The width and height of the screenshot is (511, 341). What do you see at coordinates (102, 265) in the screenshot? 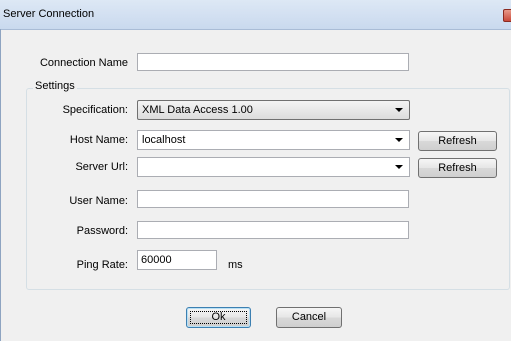
I see `ping-rate-label: Ping Rate:` at bounding box center [102, 265].